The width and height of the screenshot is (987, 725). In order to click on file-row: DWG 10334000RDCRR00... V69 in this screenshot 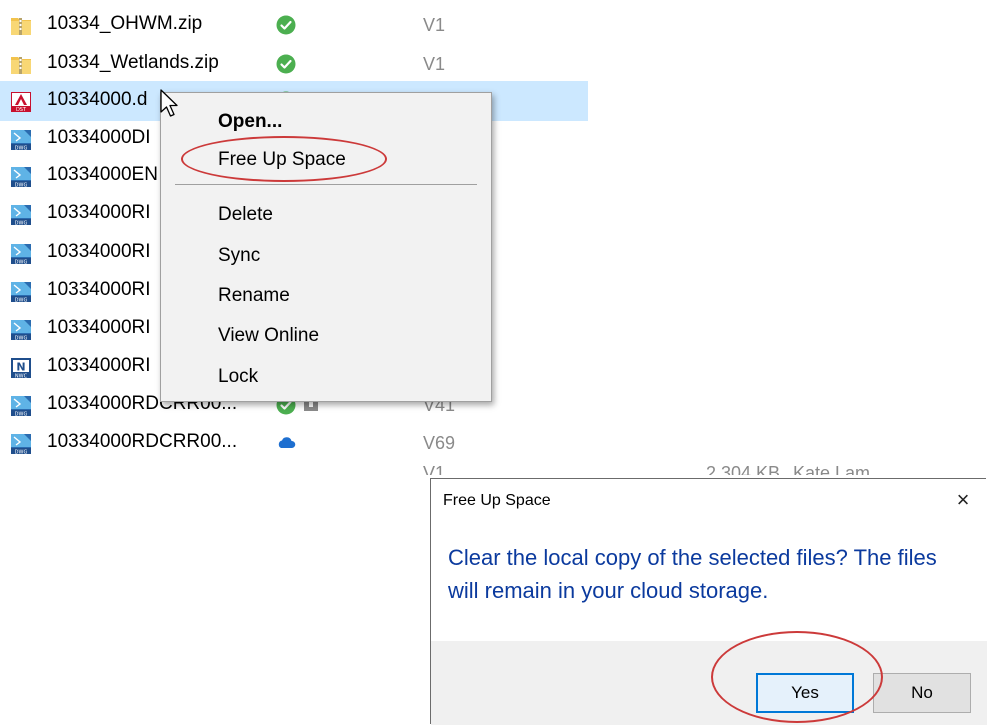, I will do `click(294, 443)`.